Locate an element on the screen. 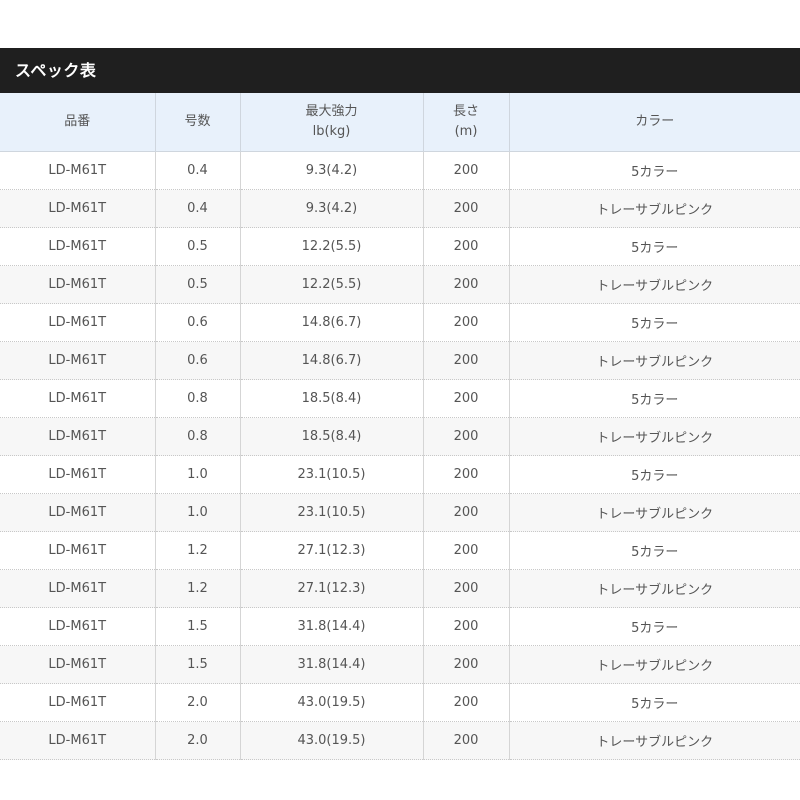 The width and height of the screenshot is (800, 800). table-row: LD-M61T 1.2 27.1(12.3) 200 5カラー is located at coordinates (400, 550).